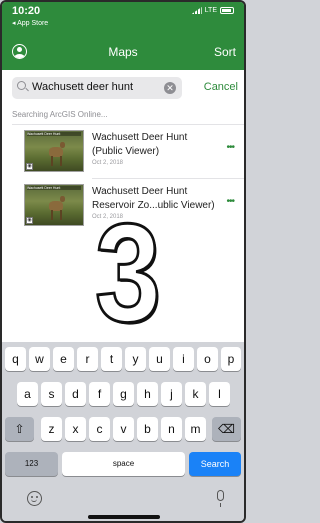 The width and height of the screenshot is (320, 523). What do you see at coordinates (34, 498) in the screenshot?
I see `emoji-icon` at bounding box center [34, 498].